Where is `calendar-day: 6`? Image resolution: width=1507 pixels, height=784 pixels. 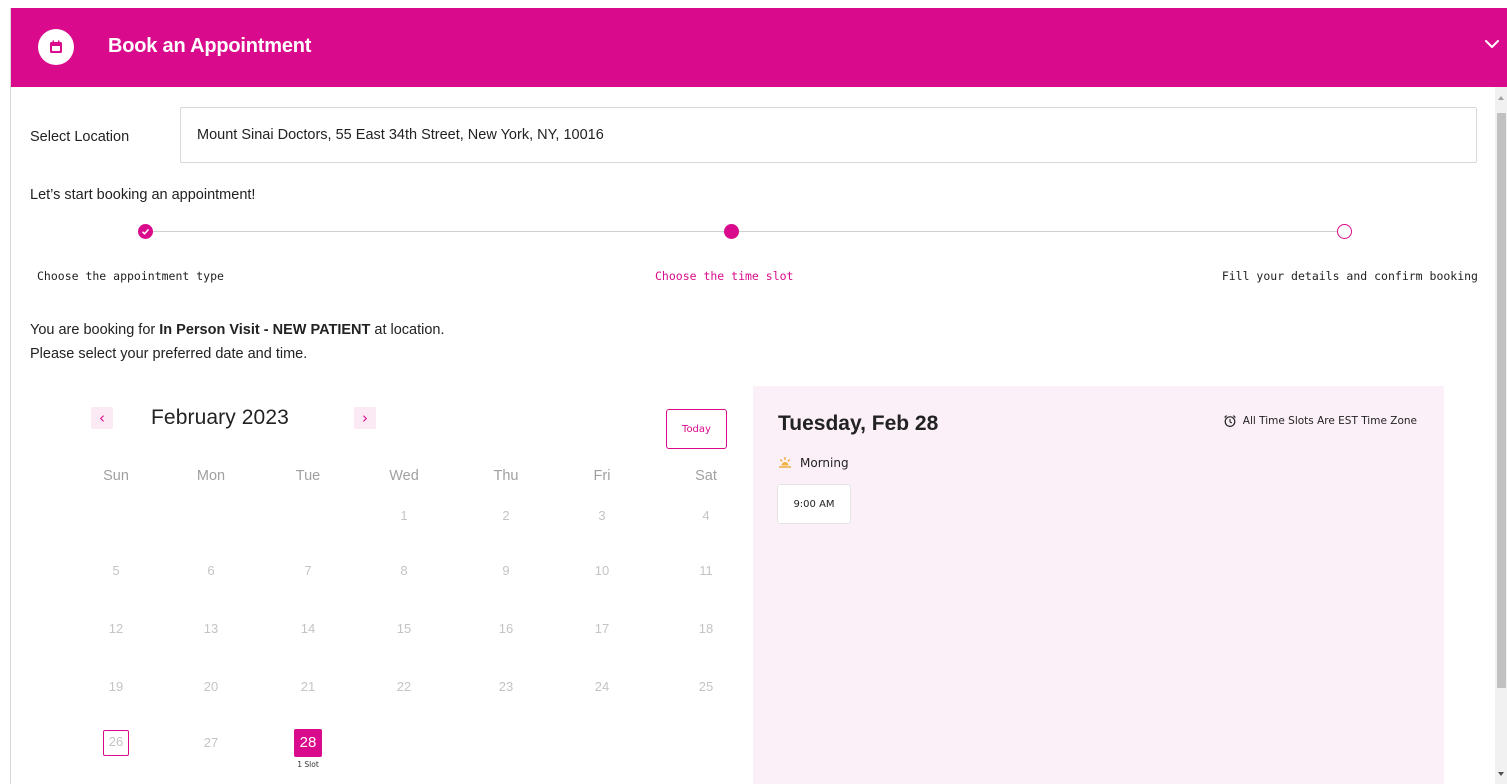 calendar-day: 6 is located at coordinates (211, 570).